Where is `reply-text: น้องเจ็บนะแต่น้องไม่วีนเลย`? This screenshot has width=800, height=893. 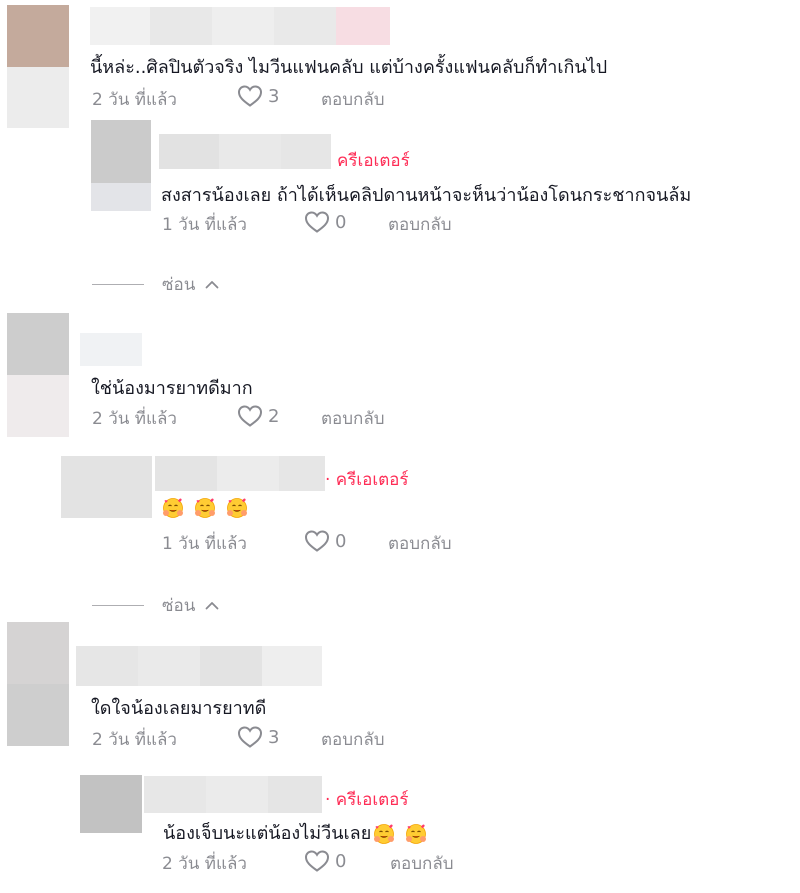
reply-text: น้องเจ็บนะแต่น้องไม่วีนเลย is located at coordinates (300, 832).